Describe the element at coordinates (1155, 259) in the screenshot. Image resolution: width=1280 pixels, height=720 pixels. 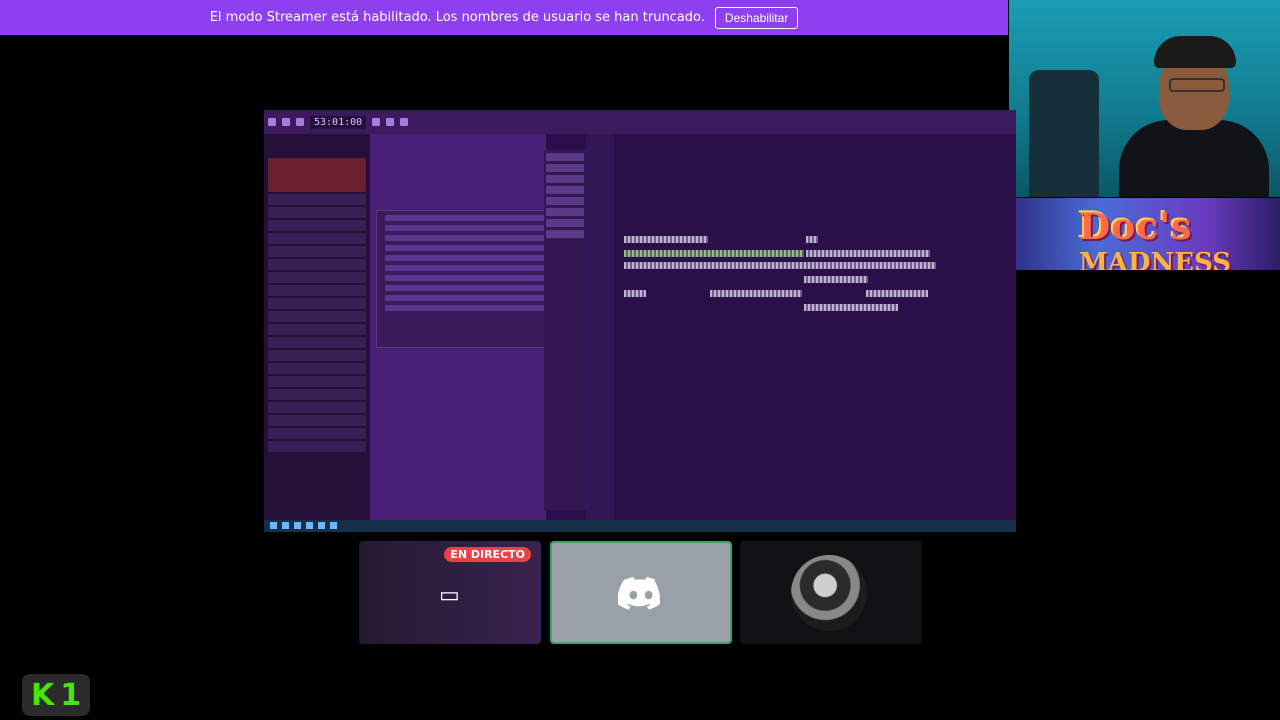
I see `logo-line2: MADNESS` at that location.